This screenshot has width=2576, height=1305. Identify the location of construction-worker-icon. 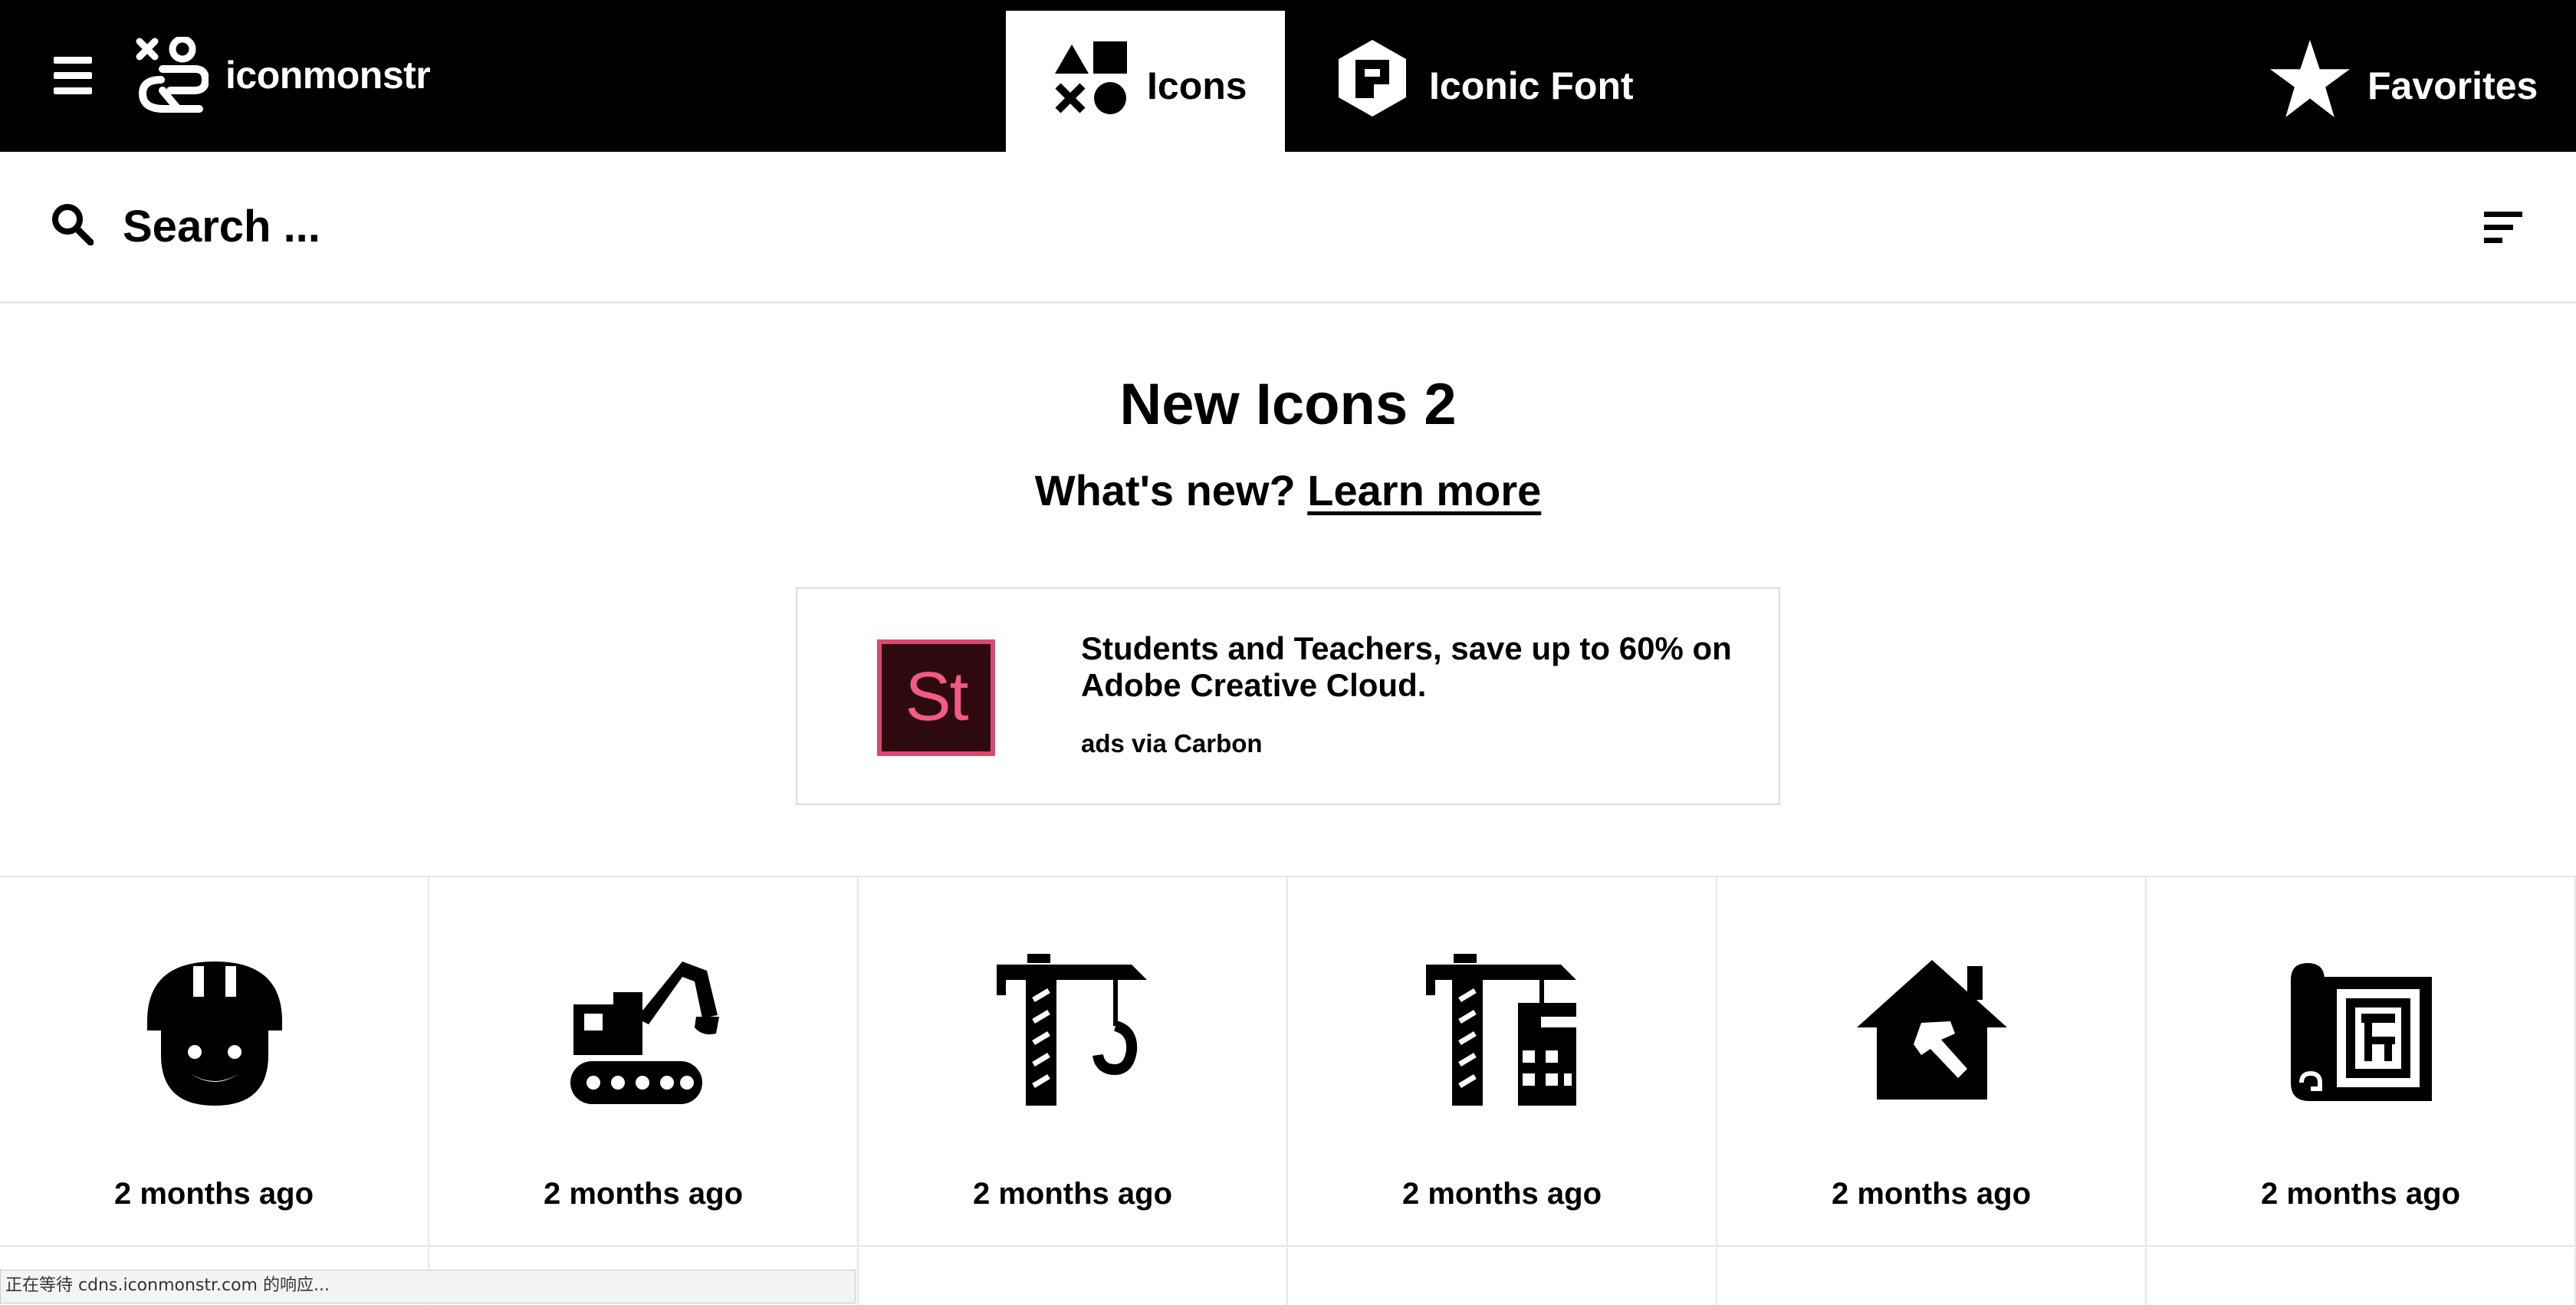
(215, 1033).